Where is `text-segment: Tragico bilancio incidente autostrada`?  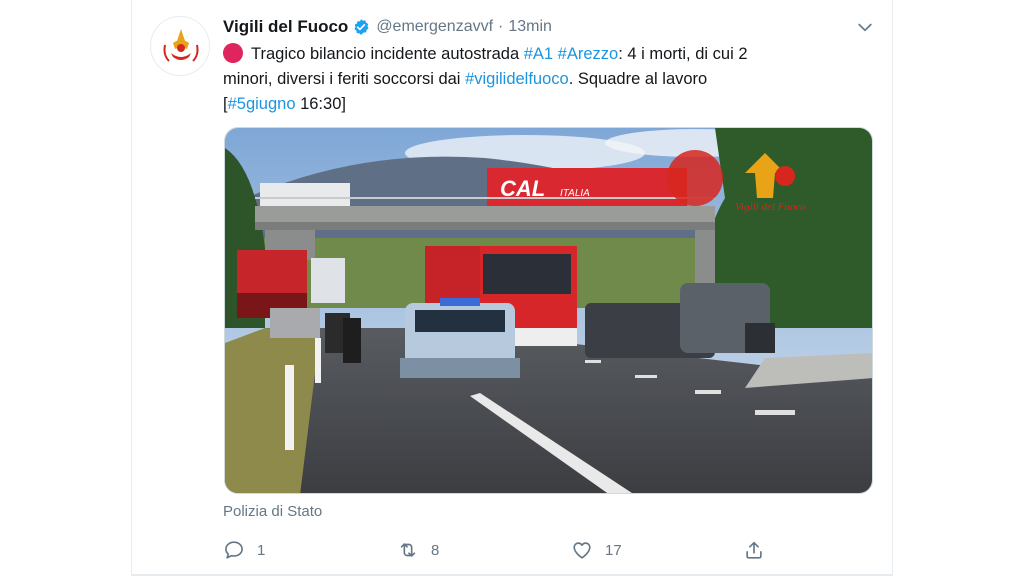
text-segment: Tragico bilancio incidente autostrada is located at coordinates (387, 54).